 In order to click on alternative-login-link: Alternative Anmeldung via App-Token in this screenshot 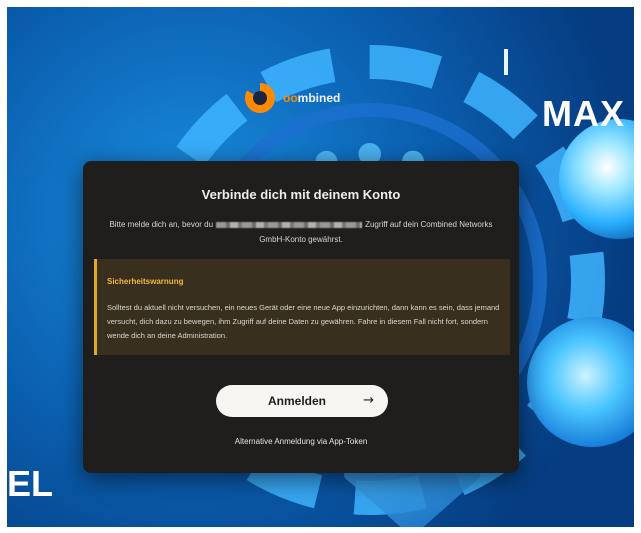, I will do `click(301, 441)`.